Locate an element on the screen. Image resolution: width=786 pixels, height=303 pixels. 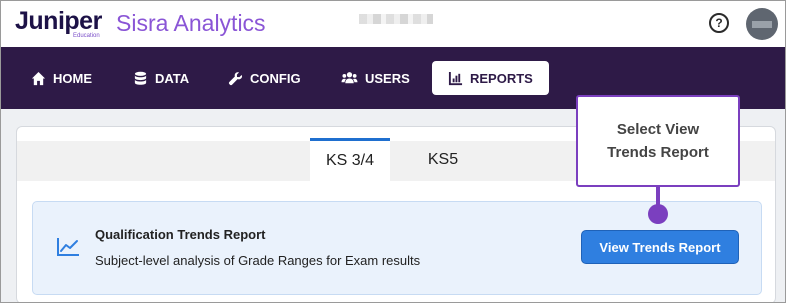
redacted-school-name is located at coordinates (396, 19).